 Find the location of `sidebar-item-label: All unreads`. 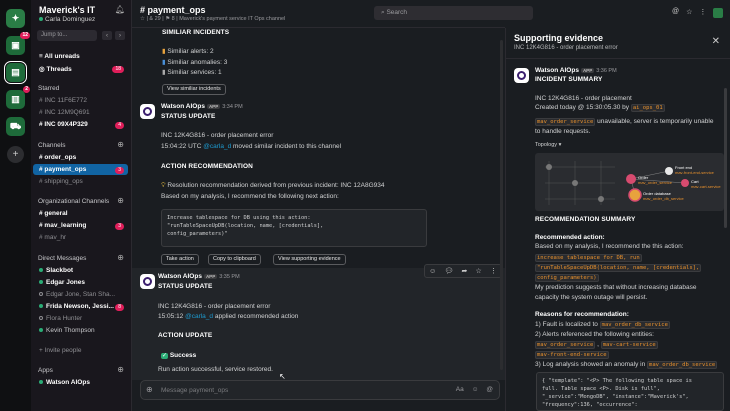

sidebar-item-label: All unreads is located at coordinates (62, 56).